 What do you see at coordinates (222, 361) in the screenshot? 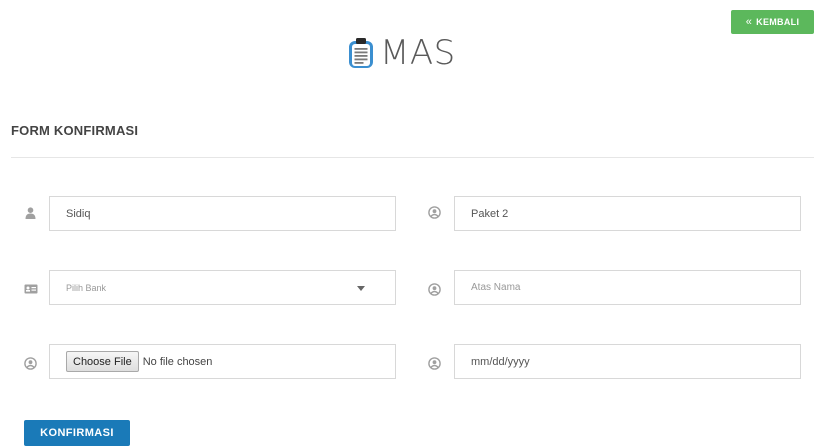
I see `file-upload-field: Choose File No file chosen` at bounding box center [222, 361].